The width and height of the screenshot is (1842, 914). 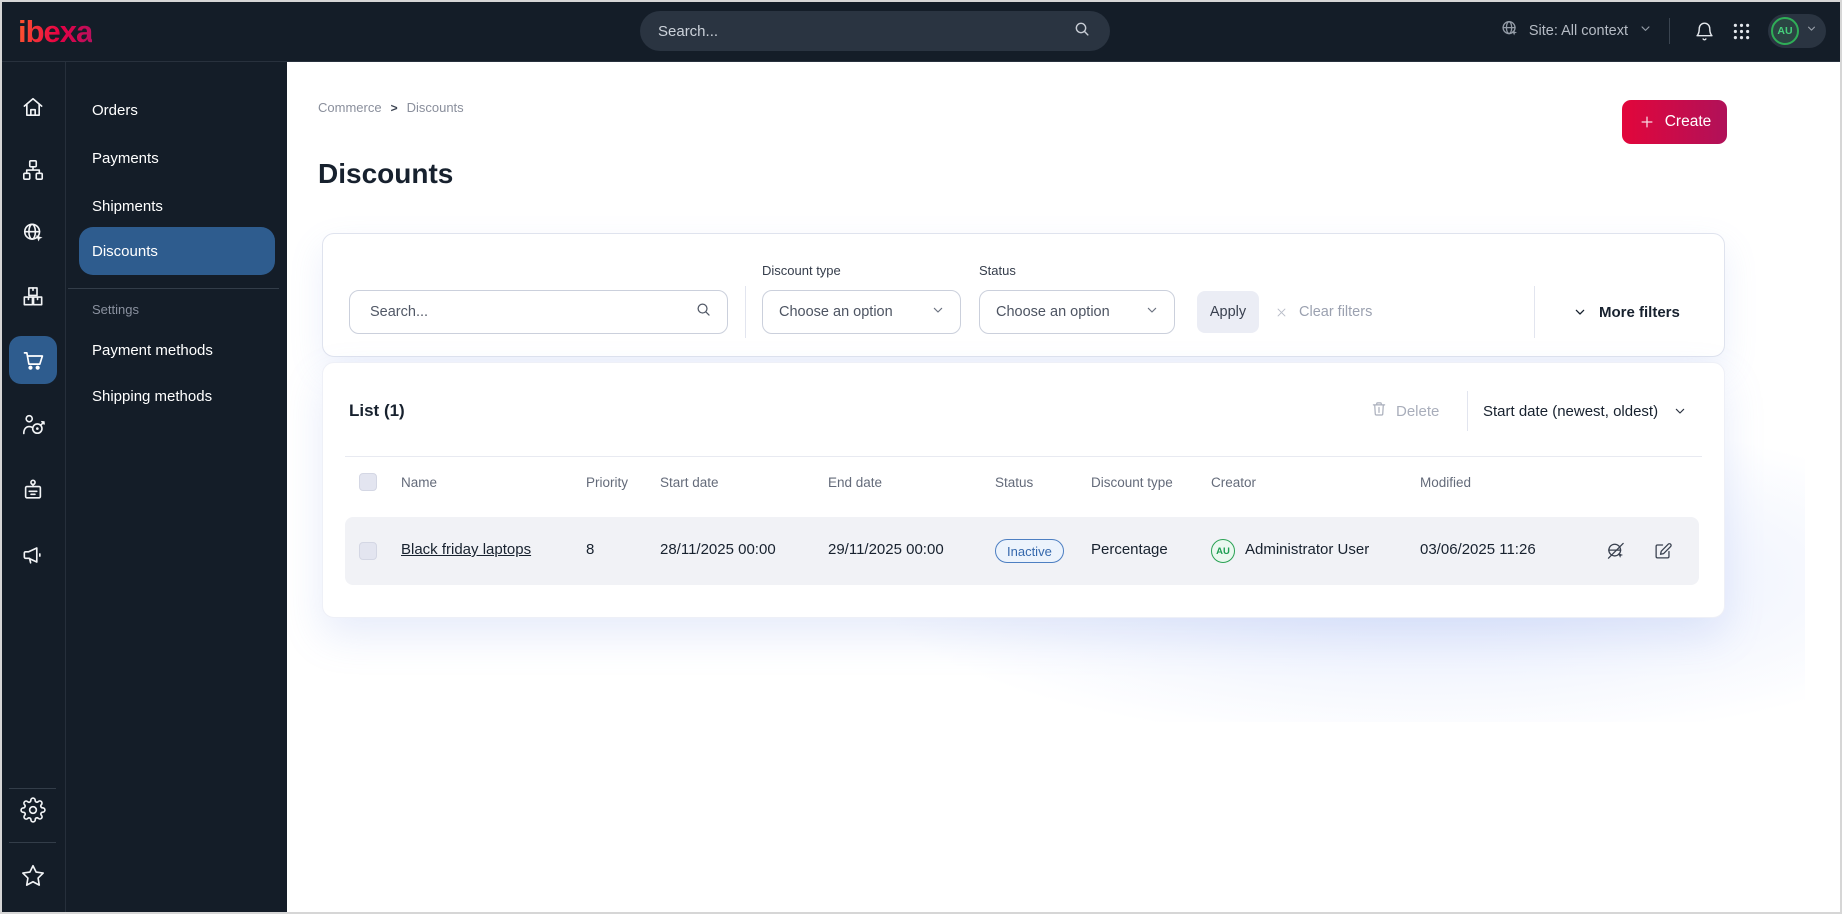 What do you see at coordinates (33, 170) in the screenshot?
I see `content-structure-icon` at bounding box center [33, 170].